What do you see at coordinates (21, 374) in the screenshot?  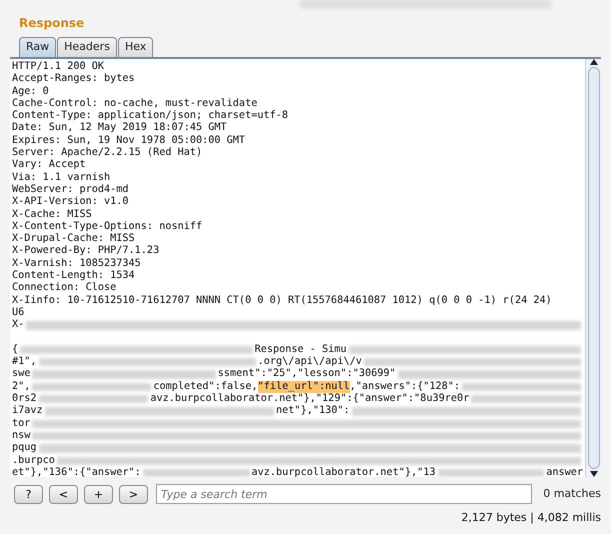 I see `code-text: swe` at bounding box center [21, 374].